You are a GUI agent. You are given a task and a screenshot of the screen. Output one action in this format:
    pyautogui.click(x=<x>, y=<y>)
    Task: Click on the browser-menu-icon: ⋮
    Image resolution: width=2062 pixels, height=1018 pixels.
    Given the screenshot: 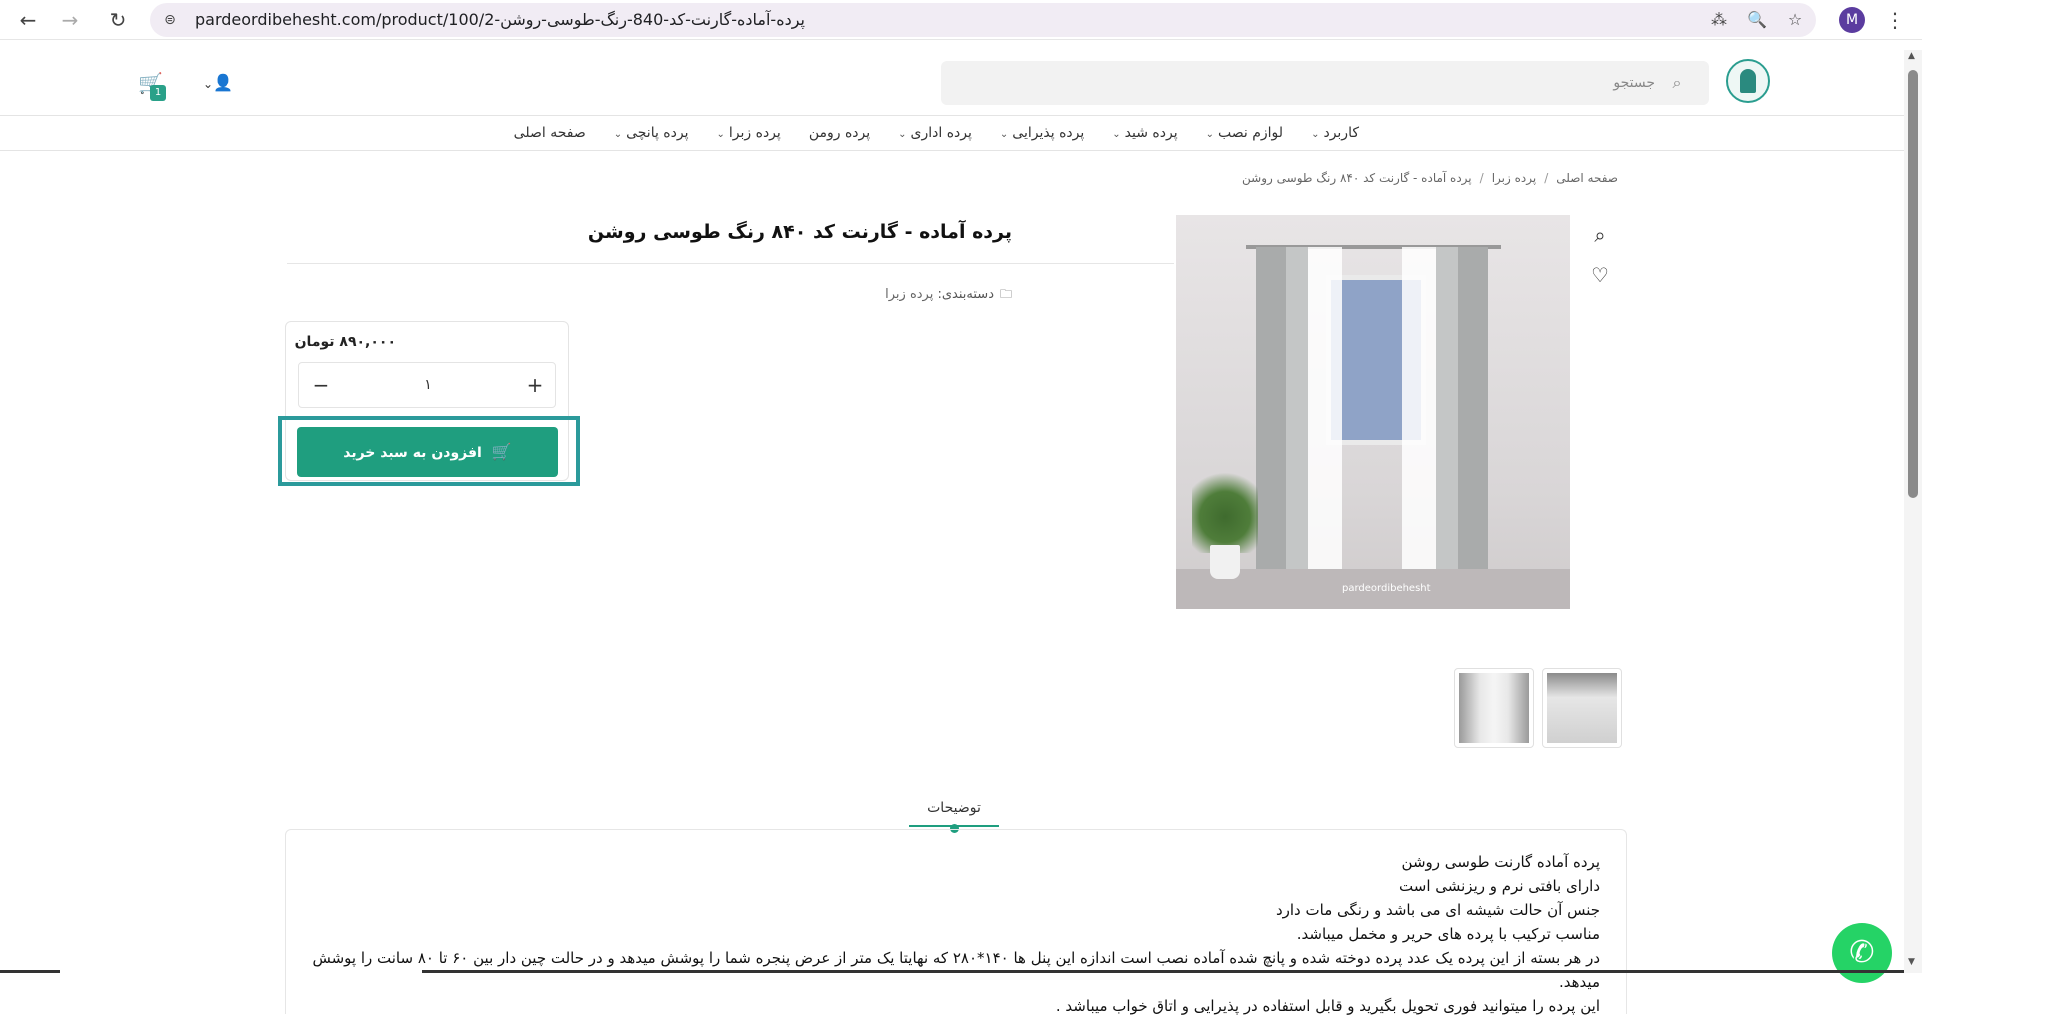 What is the action you would take?
    pyautogui.click(x=1895, y=20)
    